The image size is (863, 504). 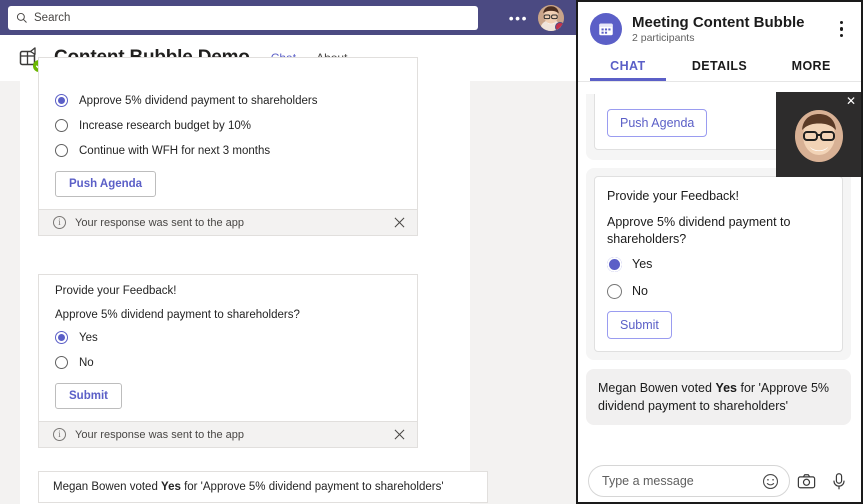 I want to click on mic-glyph, so click(x=839, y=480).